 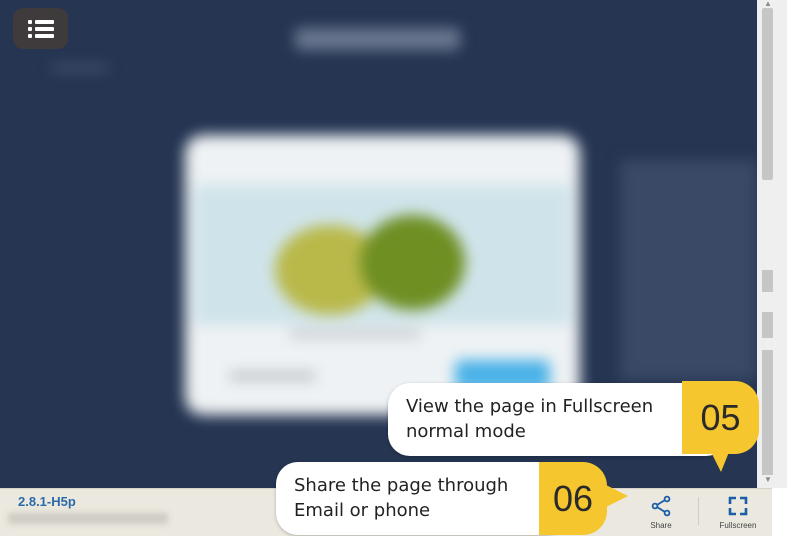 I want to click on share-button: Share, so click(x=661, y=511).